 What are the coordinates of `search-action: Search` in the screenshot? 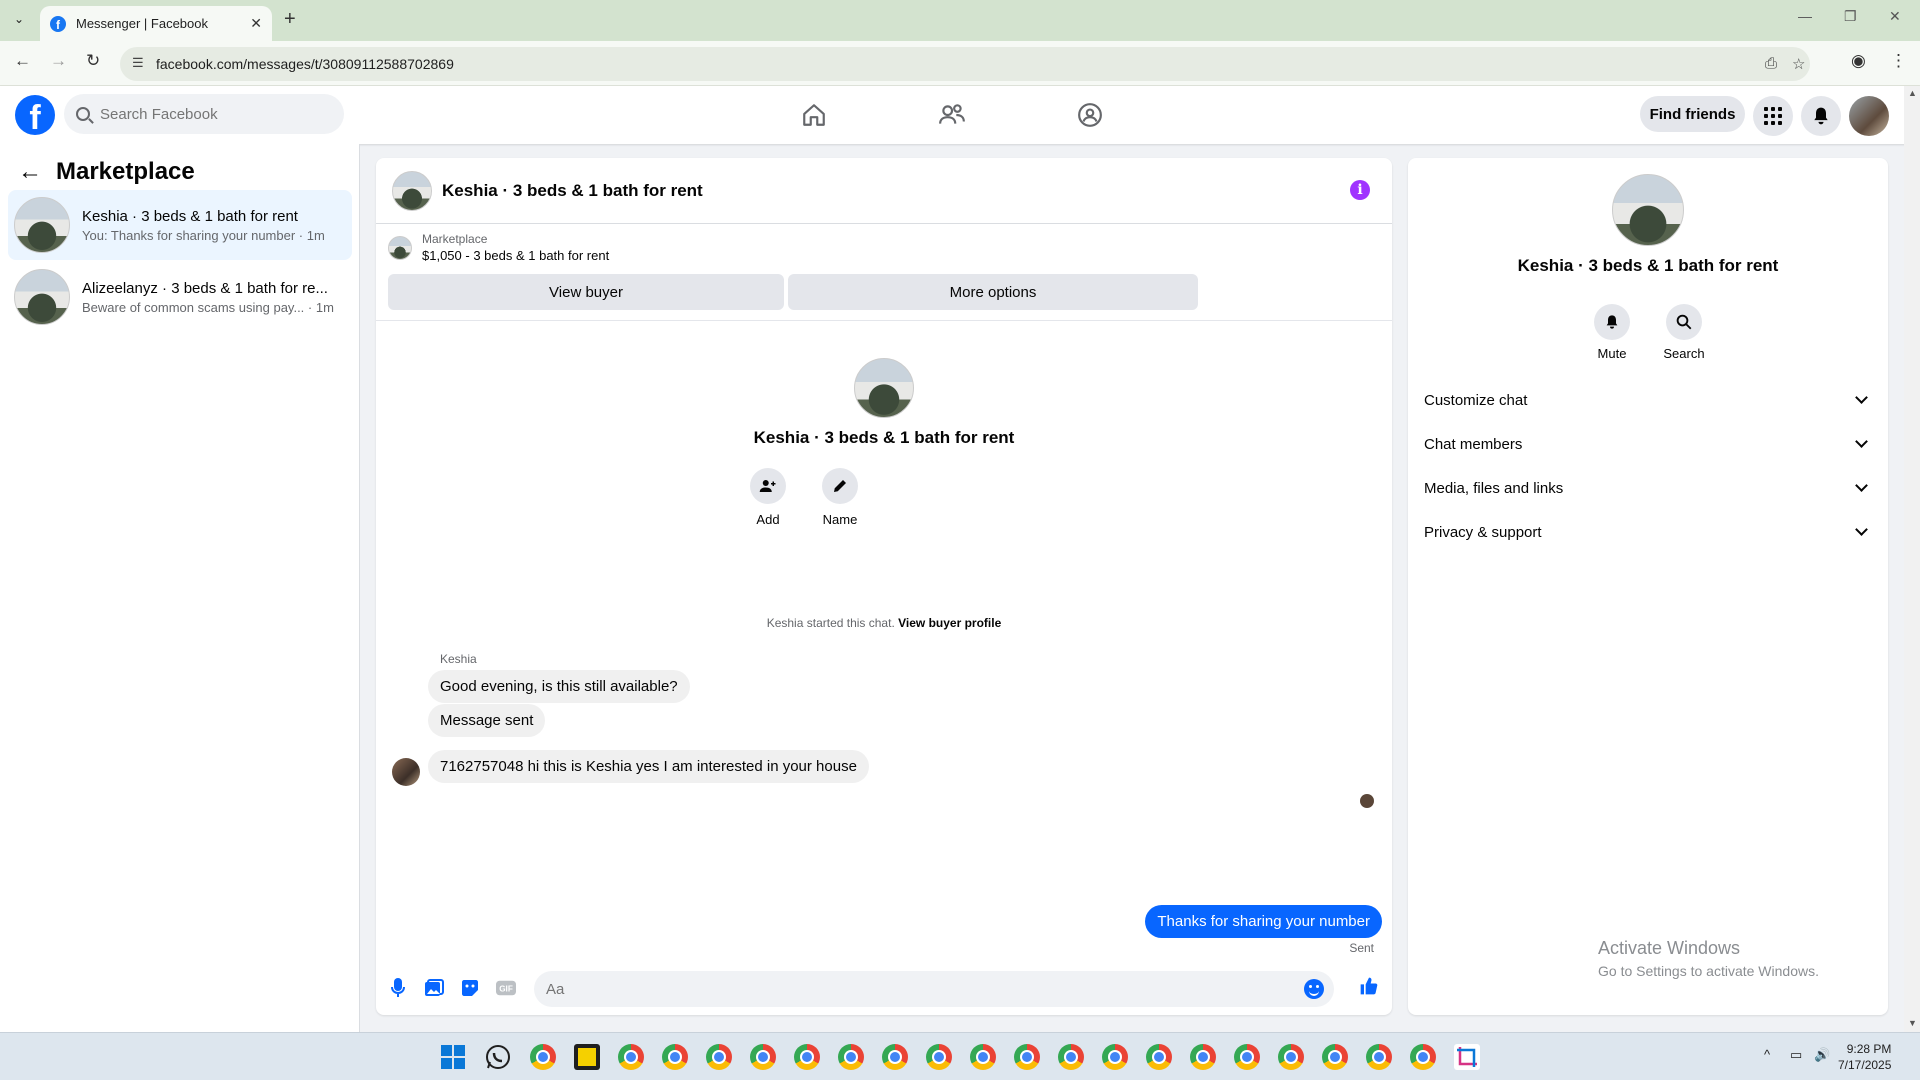 It's located at (1684, 332).